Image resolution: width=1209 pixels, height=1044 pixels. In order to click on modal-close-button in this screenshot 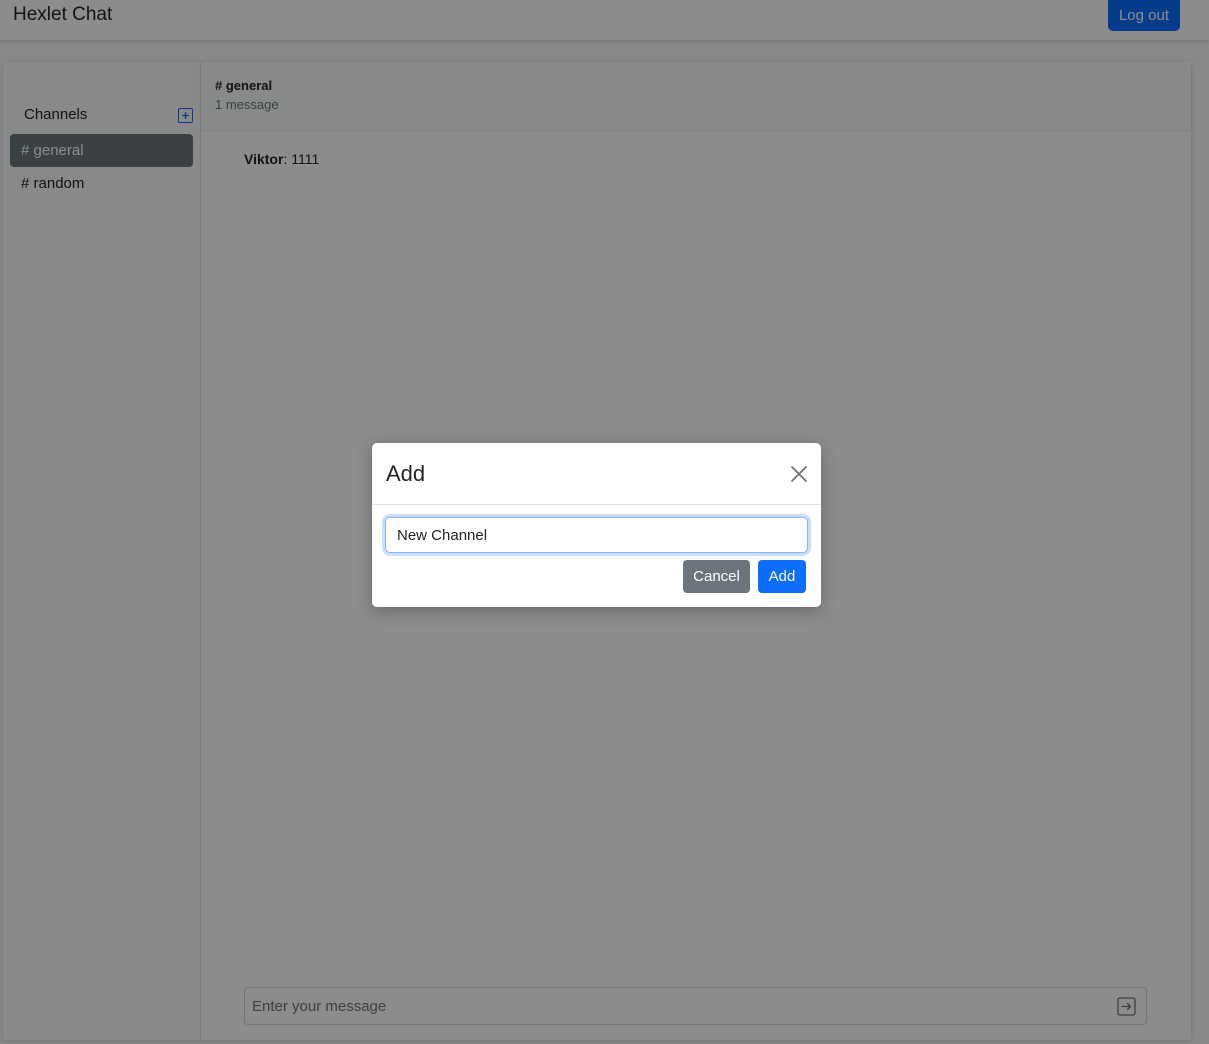, I will do `click(799, 474)`.